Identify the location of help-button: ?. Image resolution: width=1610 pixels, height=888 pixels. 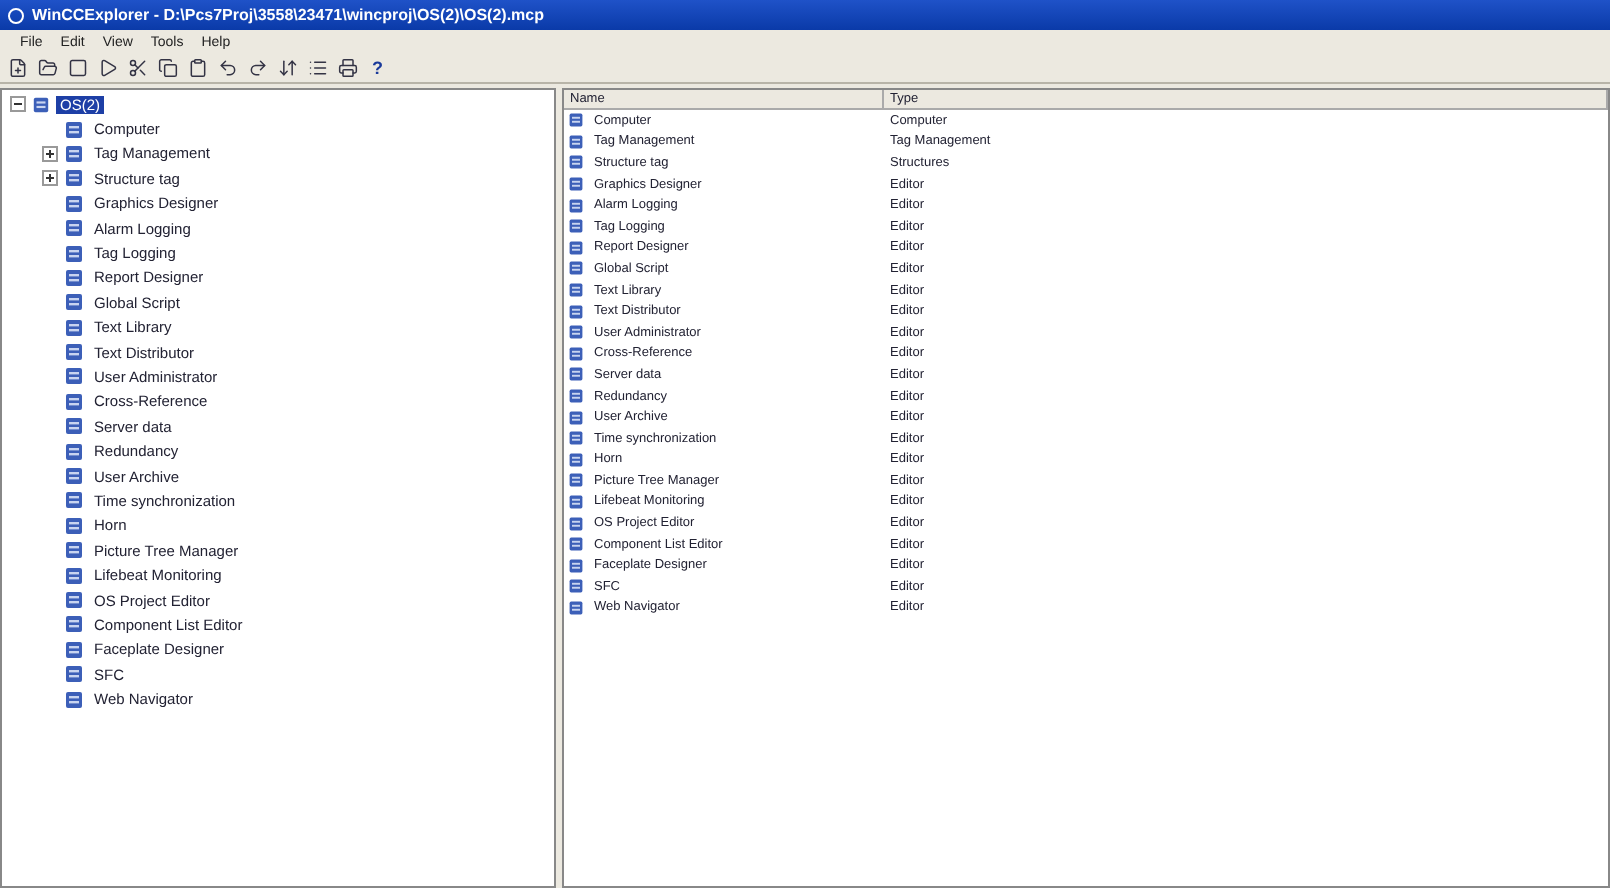
(377, 68).